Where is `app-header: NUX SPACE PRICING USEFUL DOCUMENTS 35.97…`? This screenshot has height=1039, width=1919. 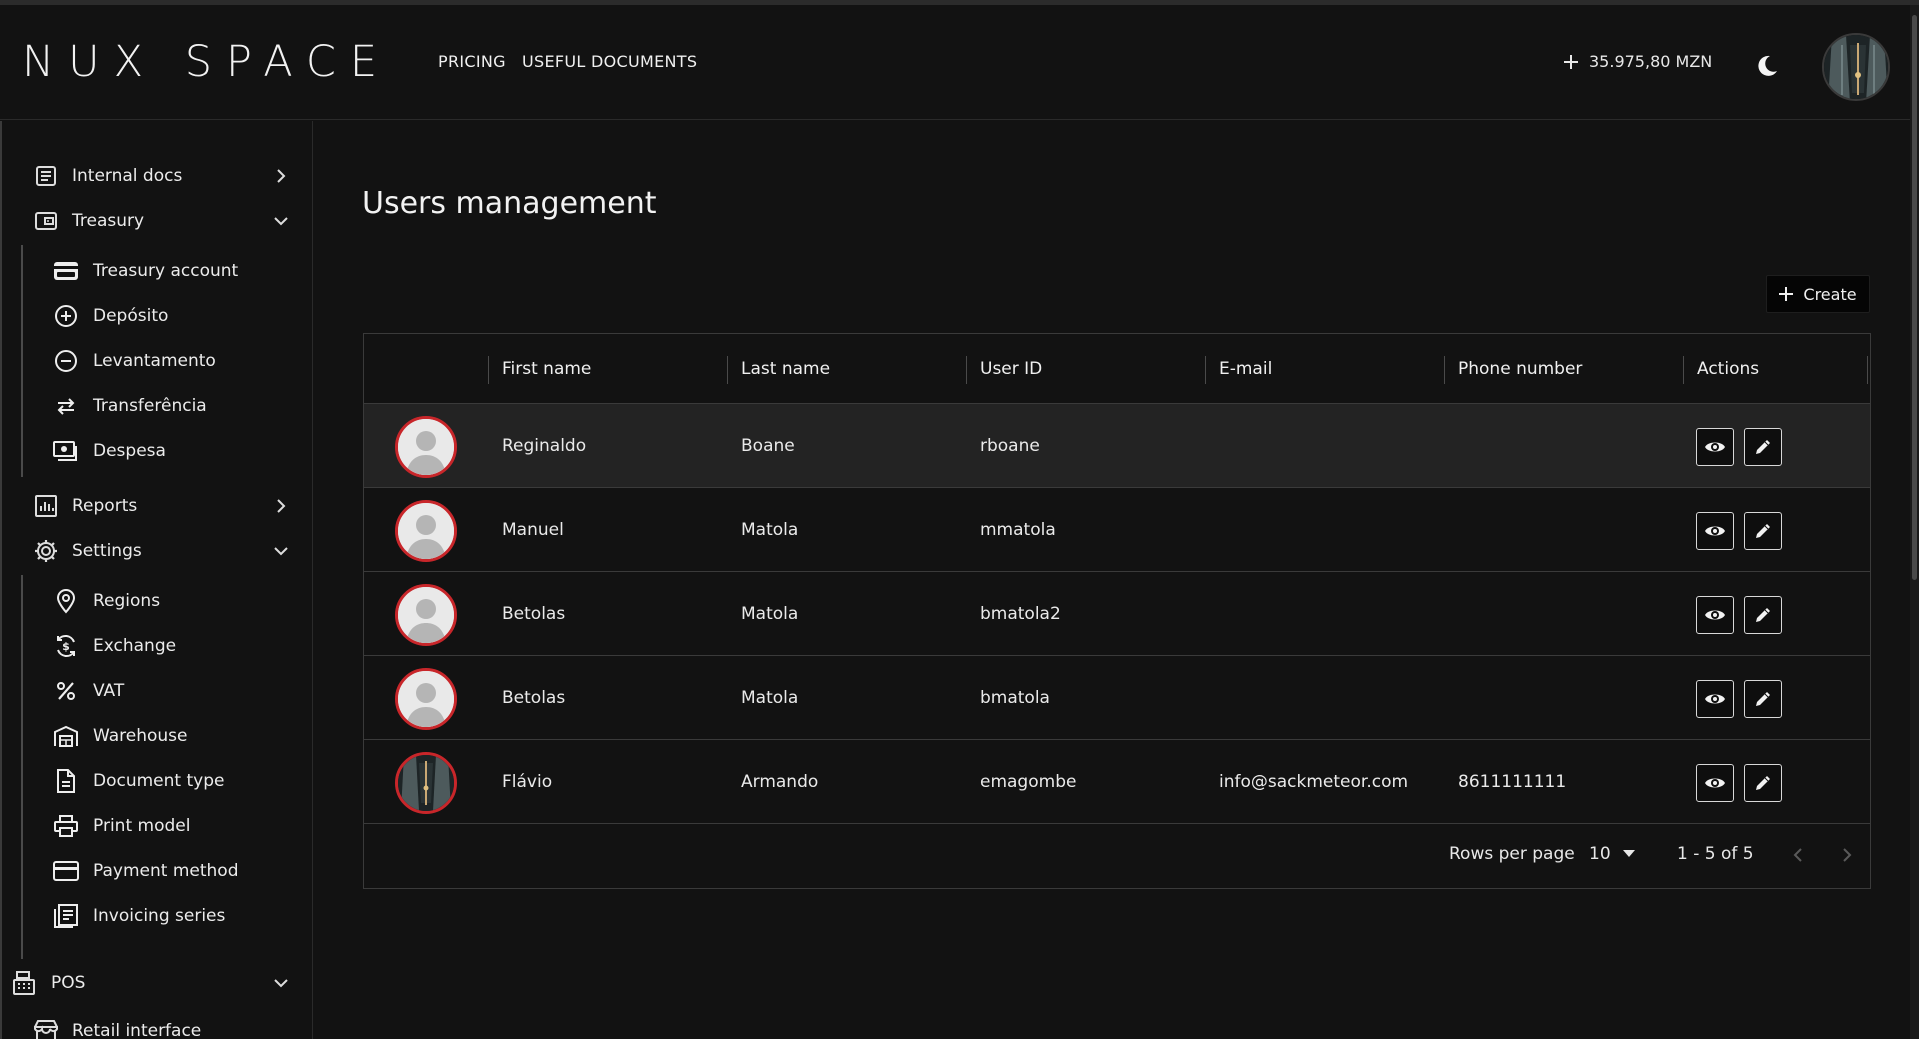
app-header: NUX SPACE PRICING USEFUL DOCUMENTS 35.97… is located at coordinates (955, 62).